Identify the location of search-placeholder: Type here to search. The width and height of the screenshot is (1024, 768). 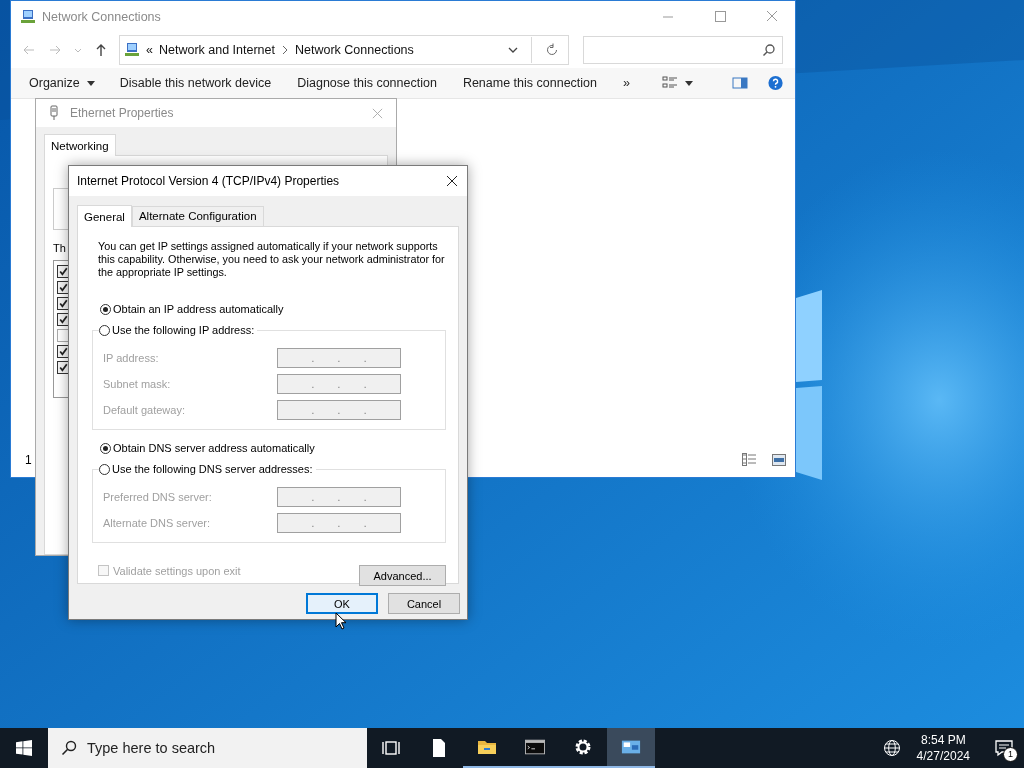
(151, 748).